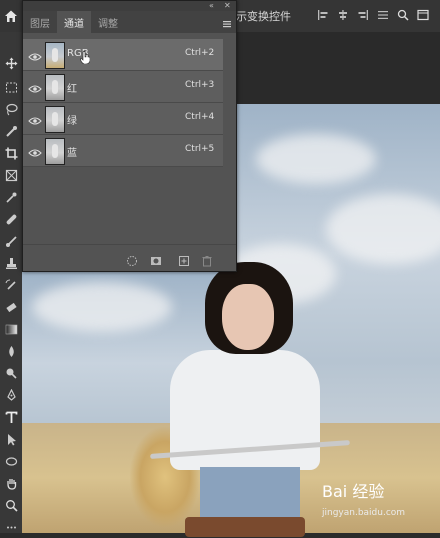 This screenshot has height=538, width=440. What do you see at coordinates (11, 439) in the screenshot?
I see `path-selection-tool-icon` at bounding box center [11, 439].